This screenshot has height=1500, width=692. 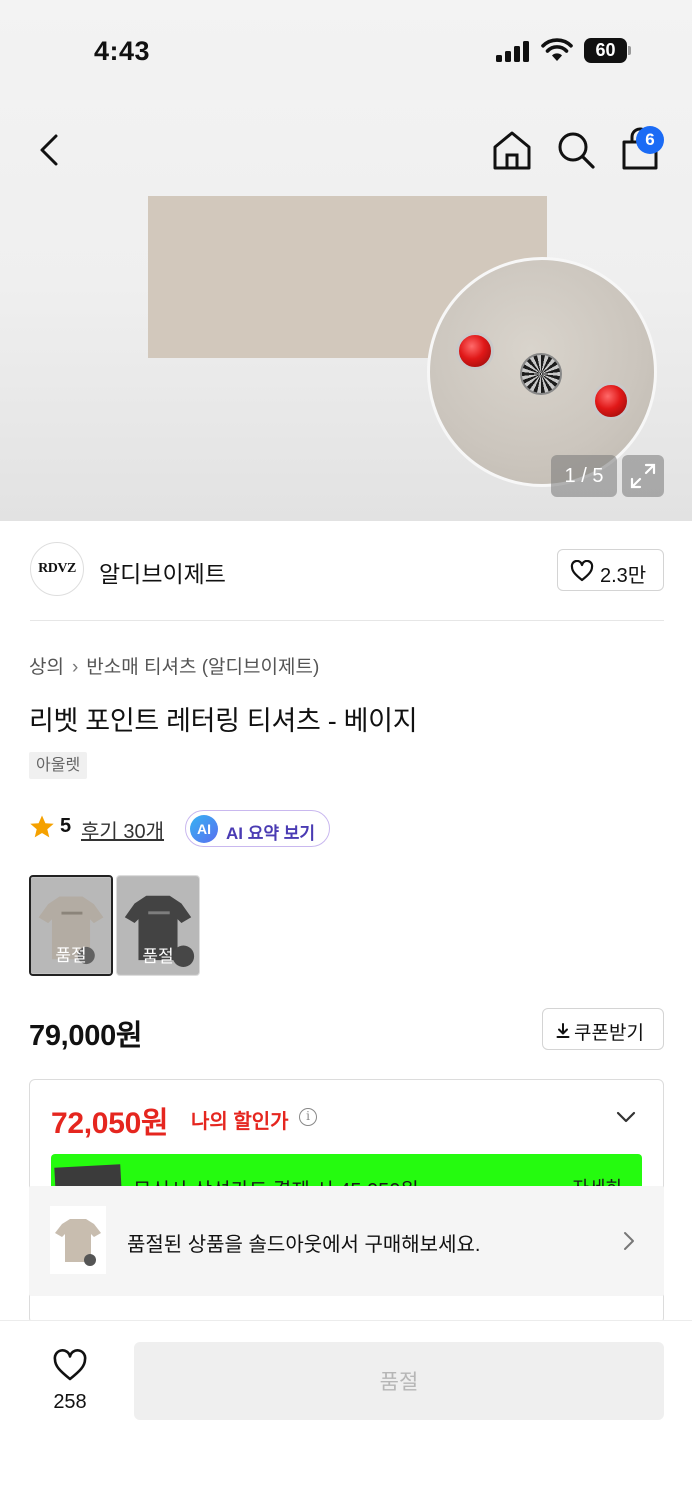 What do you see at coordinates (66, 826) in the screenshot?
I see `rating-score: 5` at bounding box center [66, 826].